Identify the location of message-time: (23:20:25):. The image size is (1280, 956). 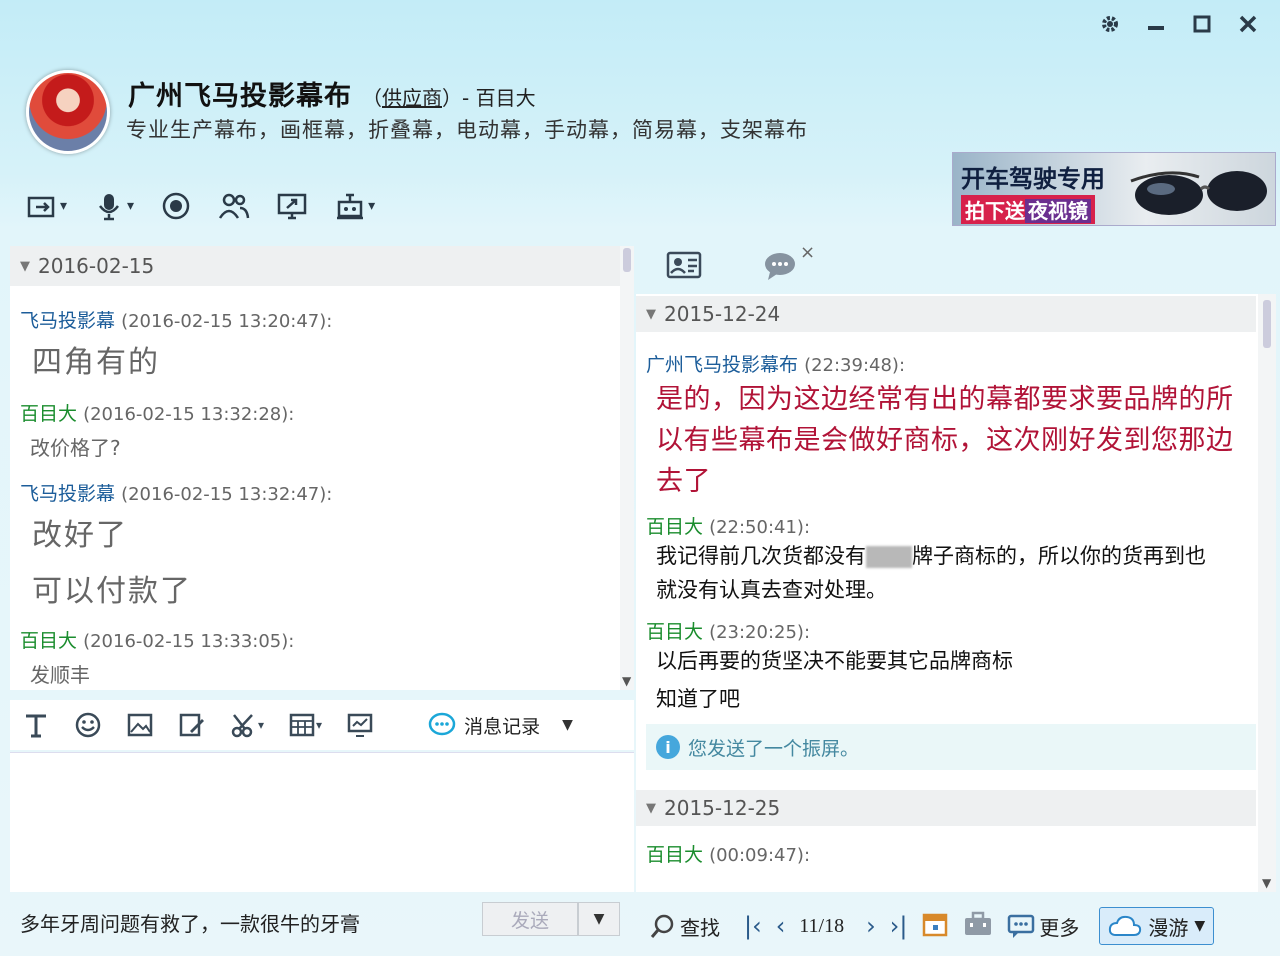
(760, 632).